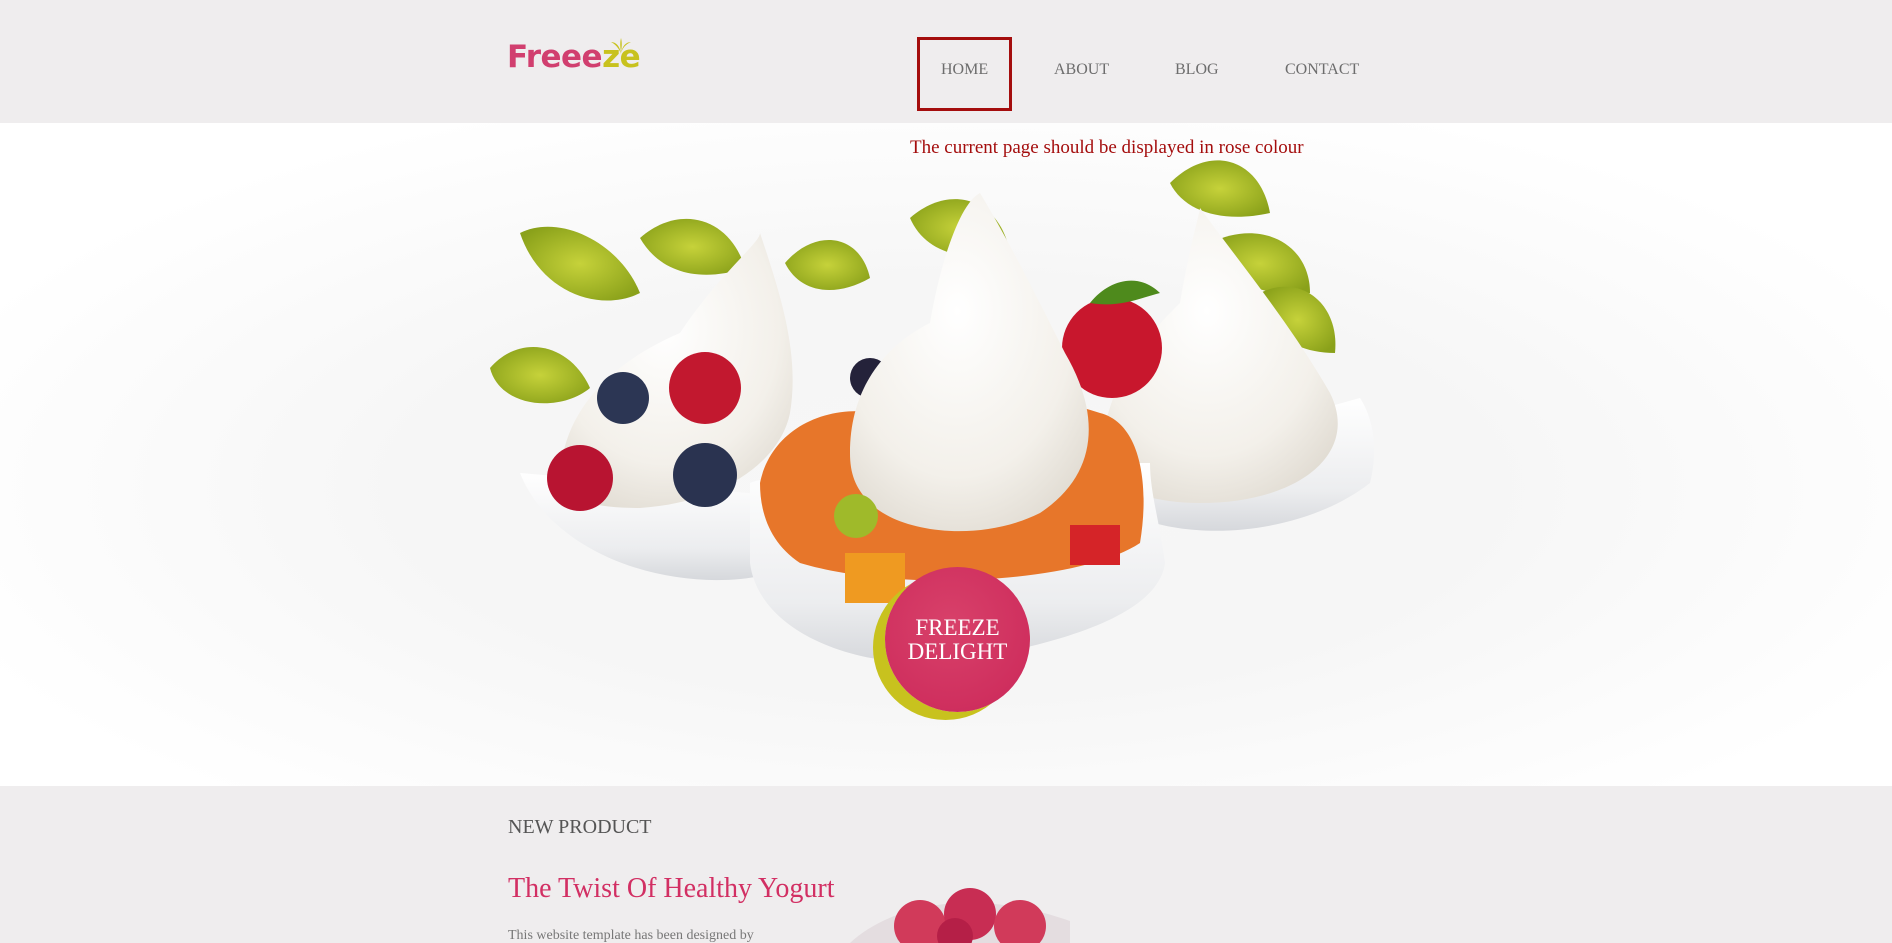 The image size is (1892, 943). What do you see at coordinates (964, 74) in the screenshot?
I see `current-page-highlight-box` at bounding box center [964, 74].